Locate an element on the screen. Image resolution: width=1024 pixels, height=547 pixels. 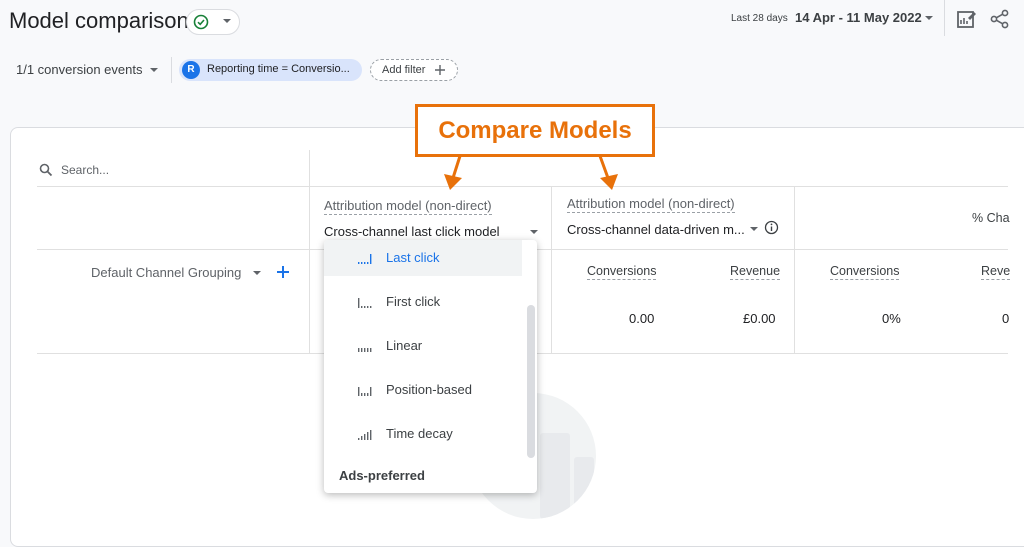
time-decay-icon is located at coordinates (365, 435).